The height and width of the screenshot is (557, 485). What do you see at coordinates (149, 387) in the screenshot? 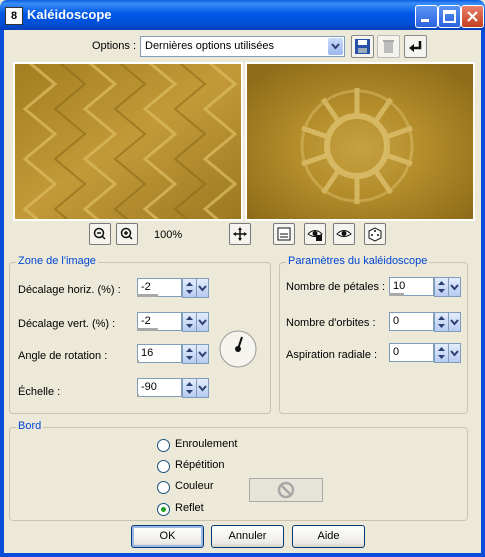
I see `scale-value: -90` at bounding box center [149, 387].